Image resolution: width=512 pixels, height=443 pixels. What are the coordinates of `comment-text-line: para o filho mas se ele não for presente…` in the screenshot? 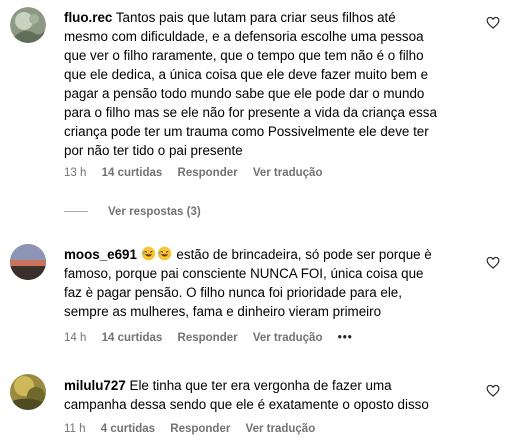 It's located at (250, 112).